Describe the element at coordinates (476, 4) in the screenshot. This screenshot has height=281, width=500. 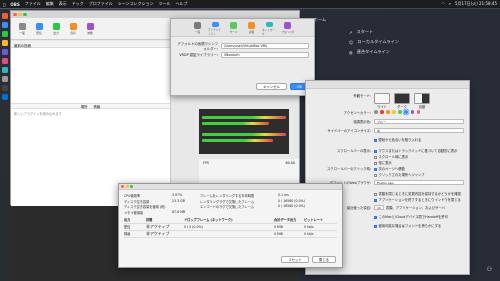
I see `menubar-clock: 5月17日(火) 21:58:45` at that location.